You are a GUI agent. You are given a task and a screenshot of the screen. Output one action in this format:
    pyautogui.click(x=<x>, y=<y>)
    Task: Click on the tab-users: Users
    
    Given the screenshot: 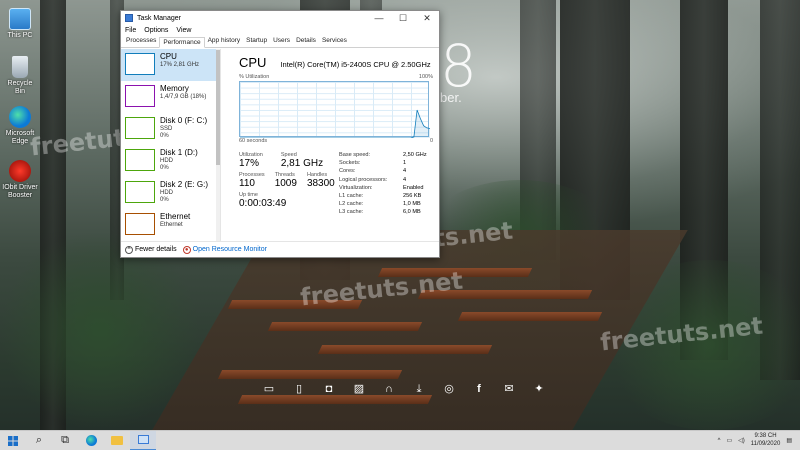 What is the action you would take?
    pyautogui.click(x=281, y=41)
    